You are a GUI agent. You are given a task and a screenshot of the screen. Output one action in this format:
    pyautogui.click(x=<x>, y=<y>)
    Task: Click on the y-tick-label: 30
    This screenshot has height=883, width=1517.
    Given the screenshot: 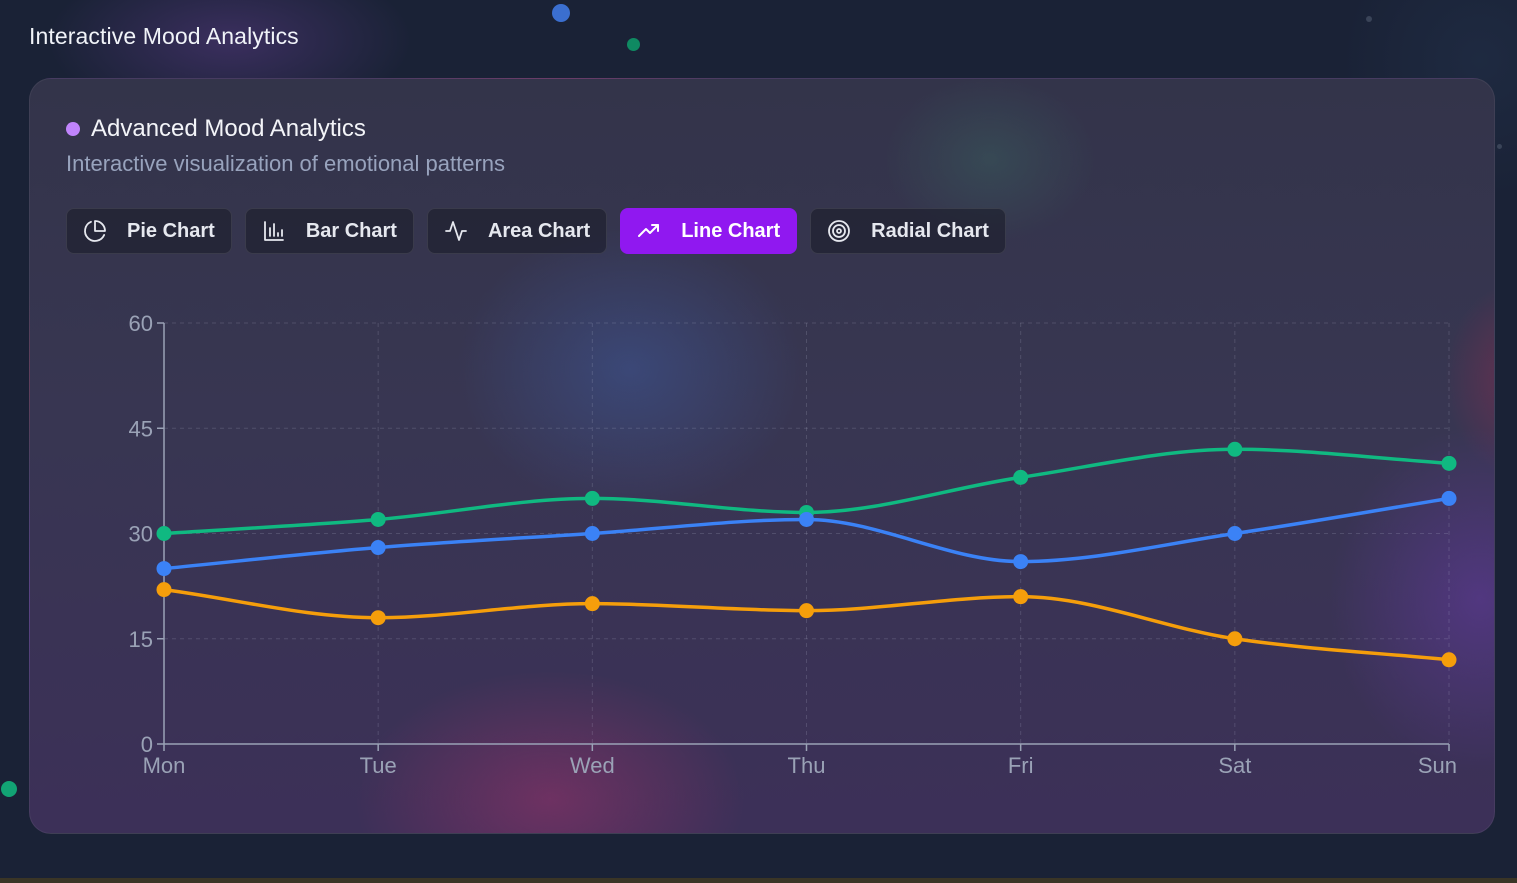 What is the action you would take?
    pyautogui.click(x=141, y=534)
    